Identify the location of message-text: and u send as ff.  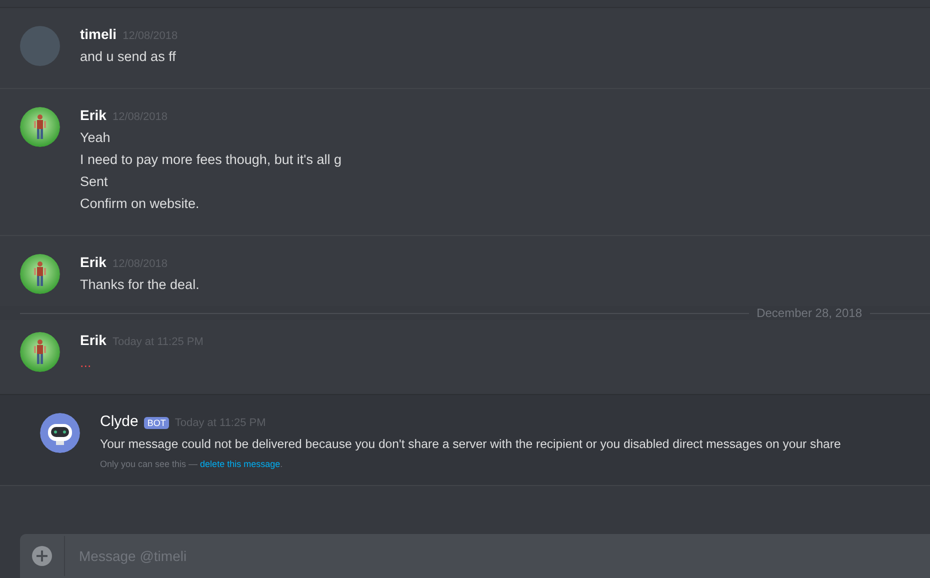
(128, 57).